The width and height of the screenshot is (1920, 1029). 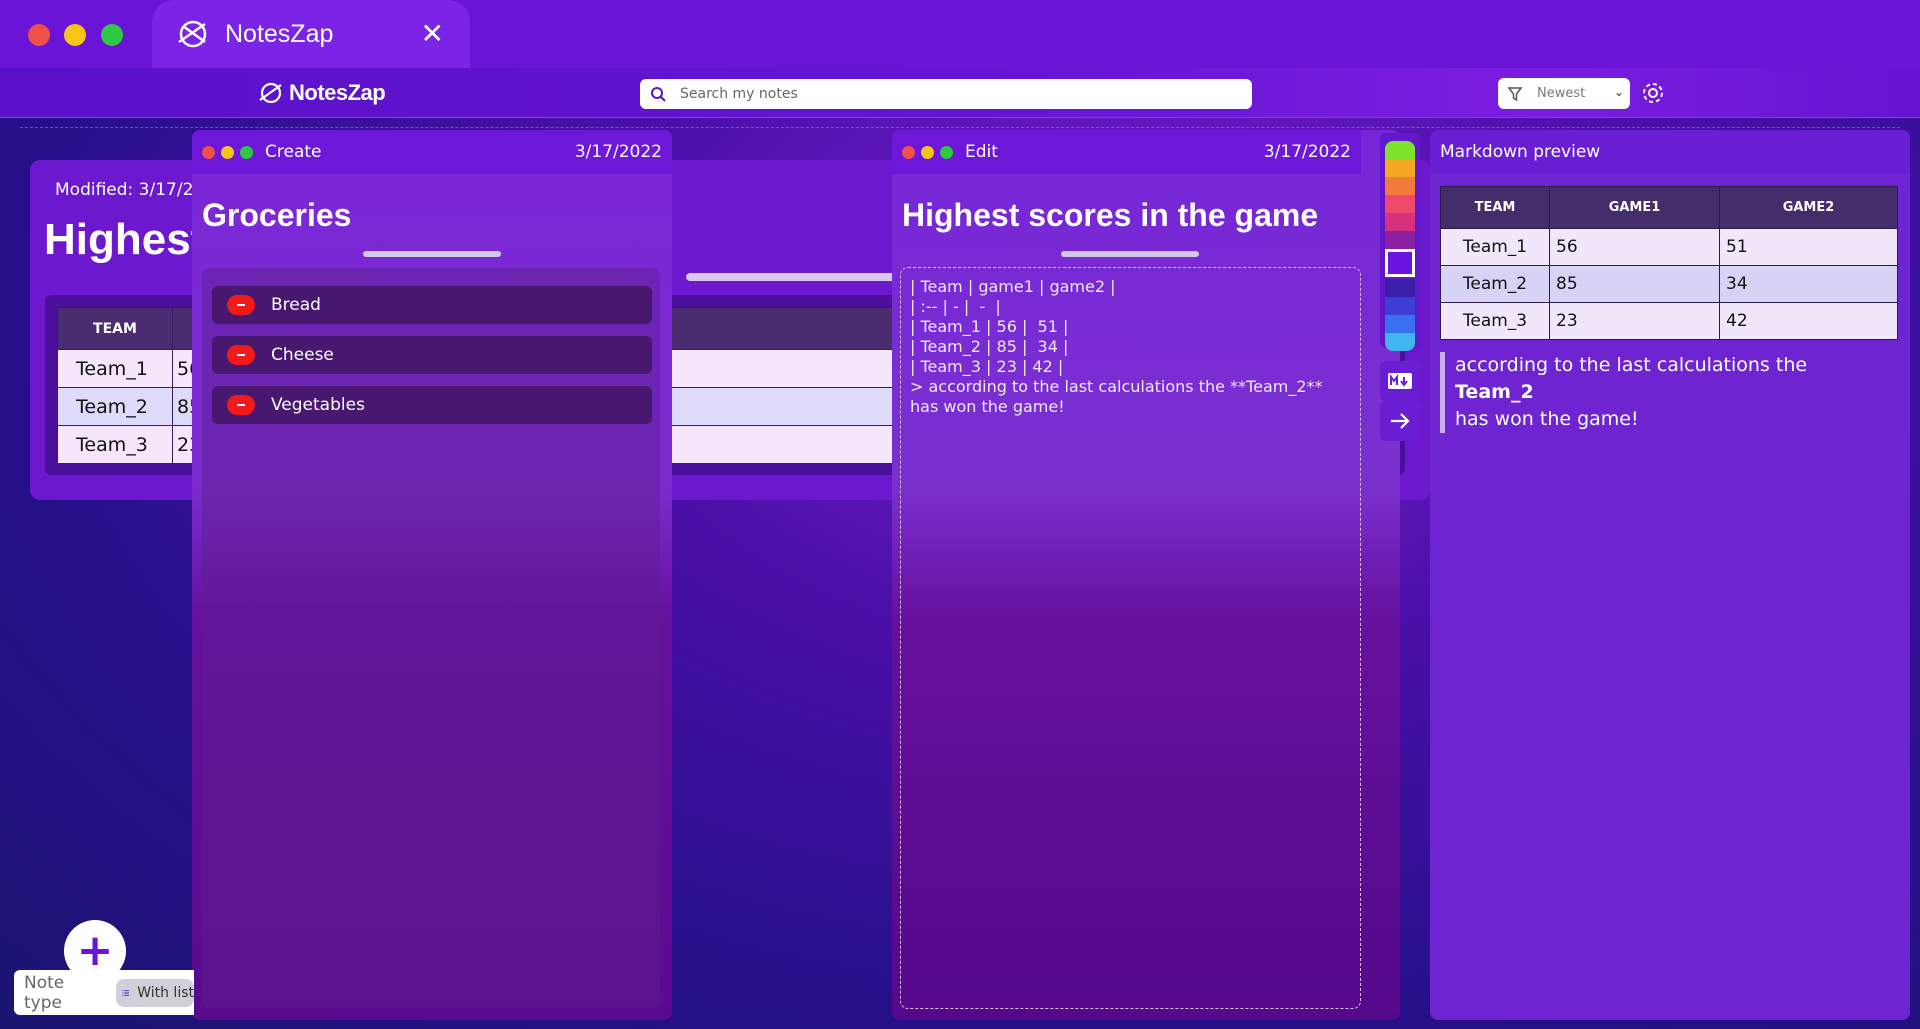 I want to click on note-type-selector: Note type With list, so click(x=104, y=992).